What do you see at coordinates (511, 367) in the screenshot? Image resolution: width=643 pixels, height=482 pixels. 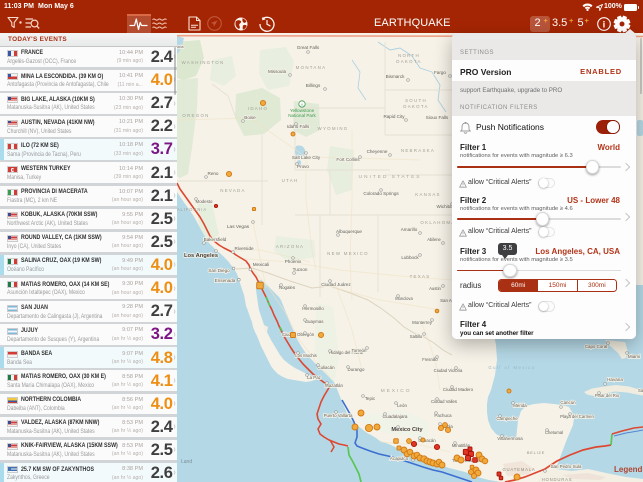 I see `svg-text: Gulf of Mexico` at bounding box center [511, 367].